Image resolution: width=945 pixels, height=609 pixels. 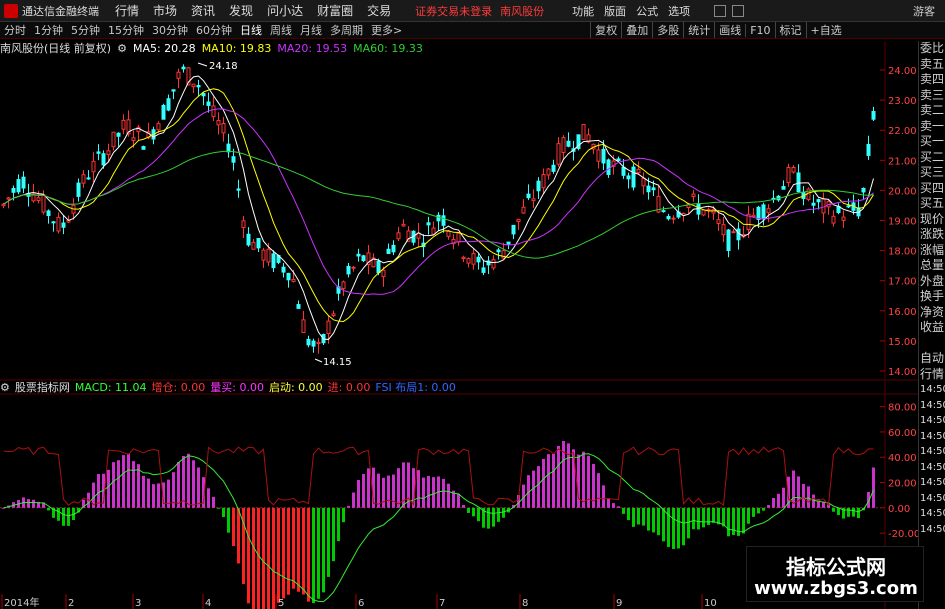 What do you see at coordinates (126, 30) in the screenshot?
I see `tab-15min: 15分钟` at bounding box center [126, 30].